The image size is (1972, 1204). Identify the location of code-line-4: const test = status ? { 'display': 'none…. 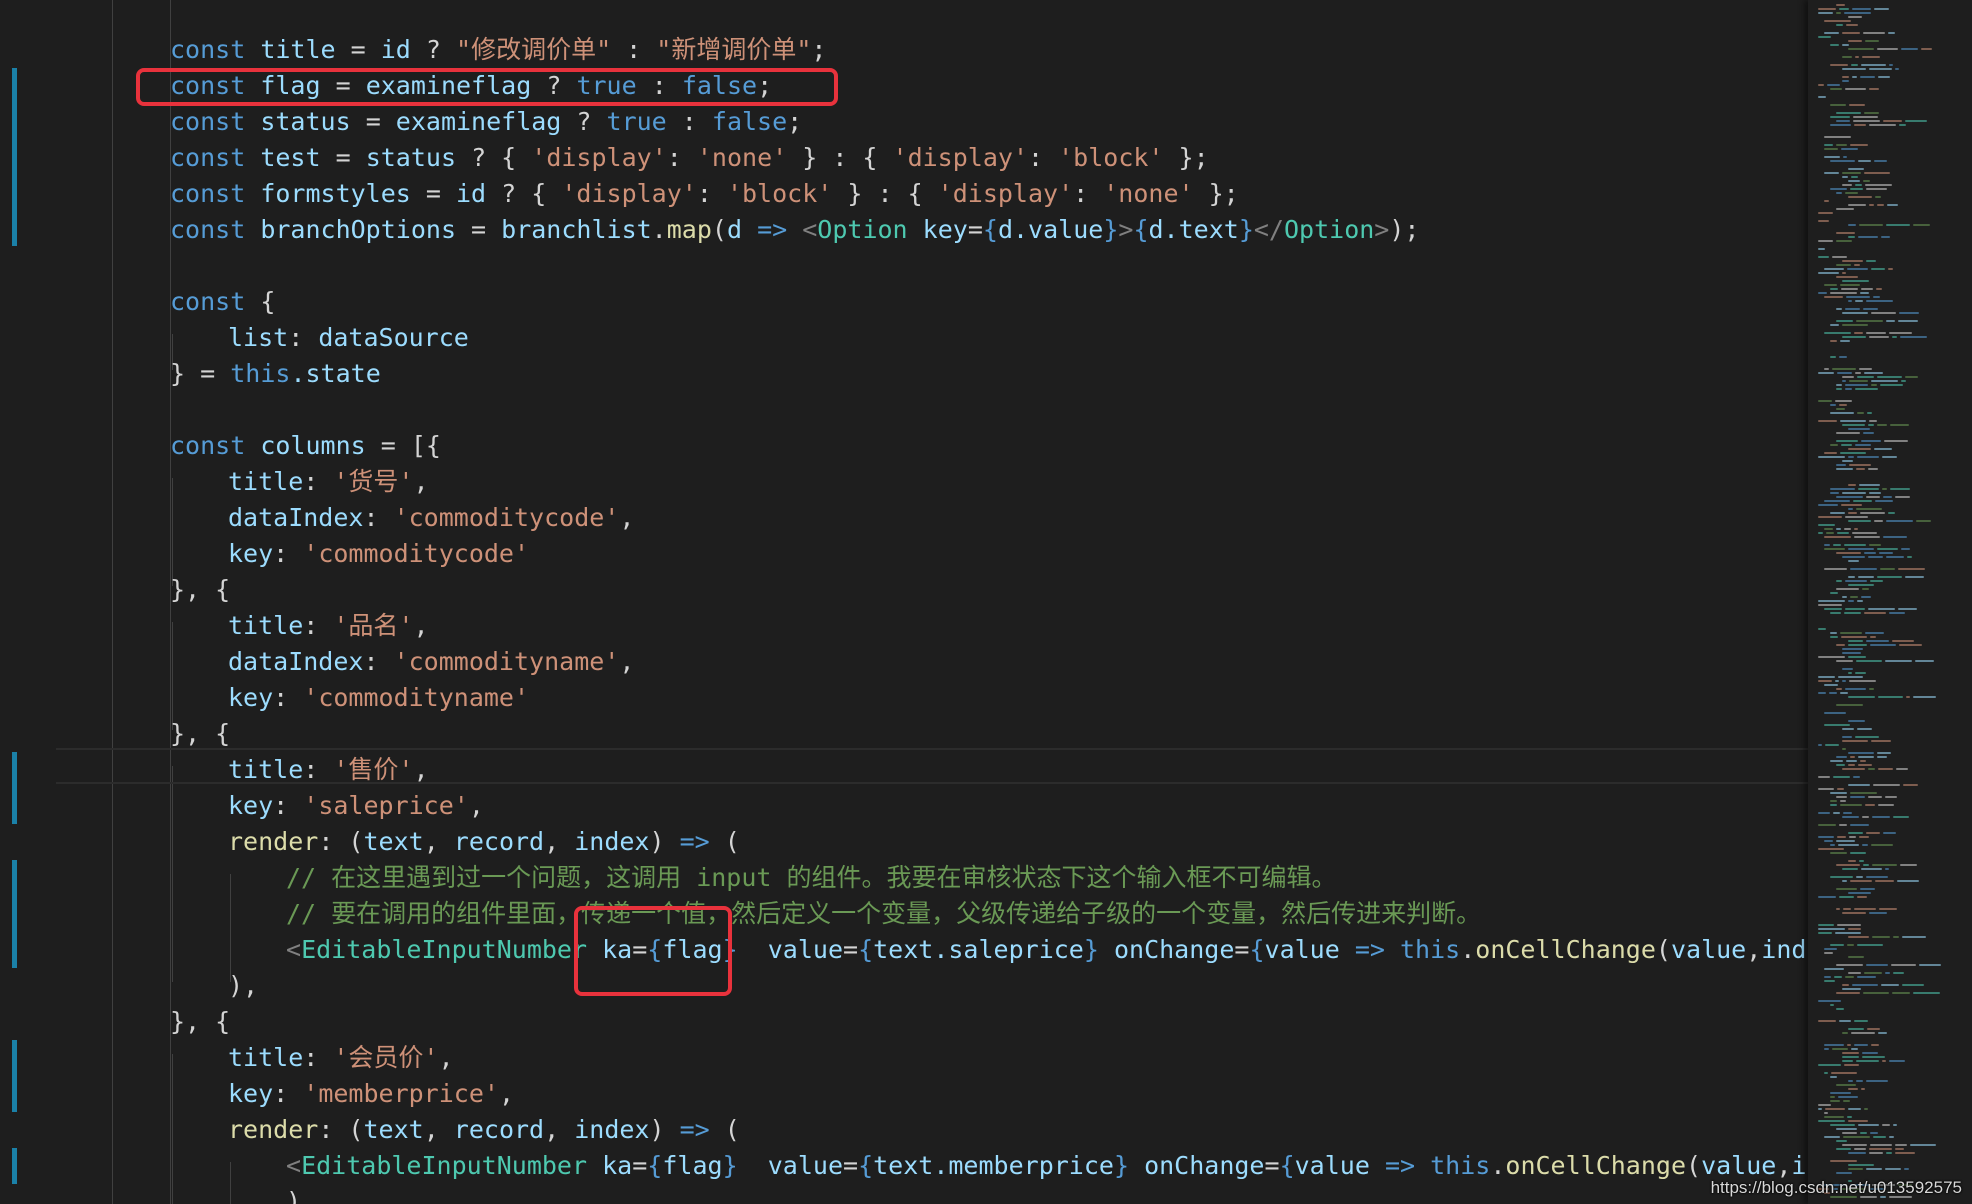
(689, 158).